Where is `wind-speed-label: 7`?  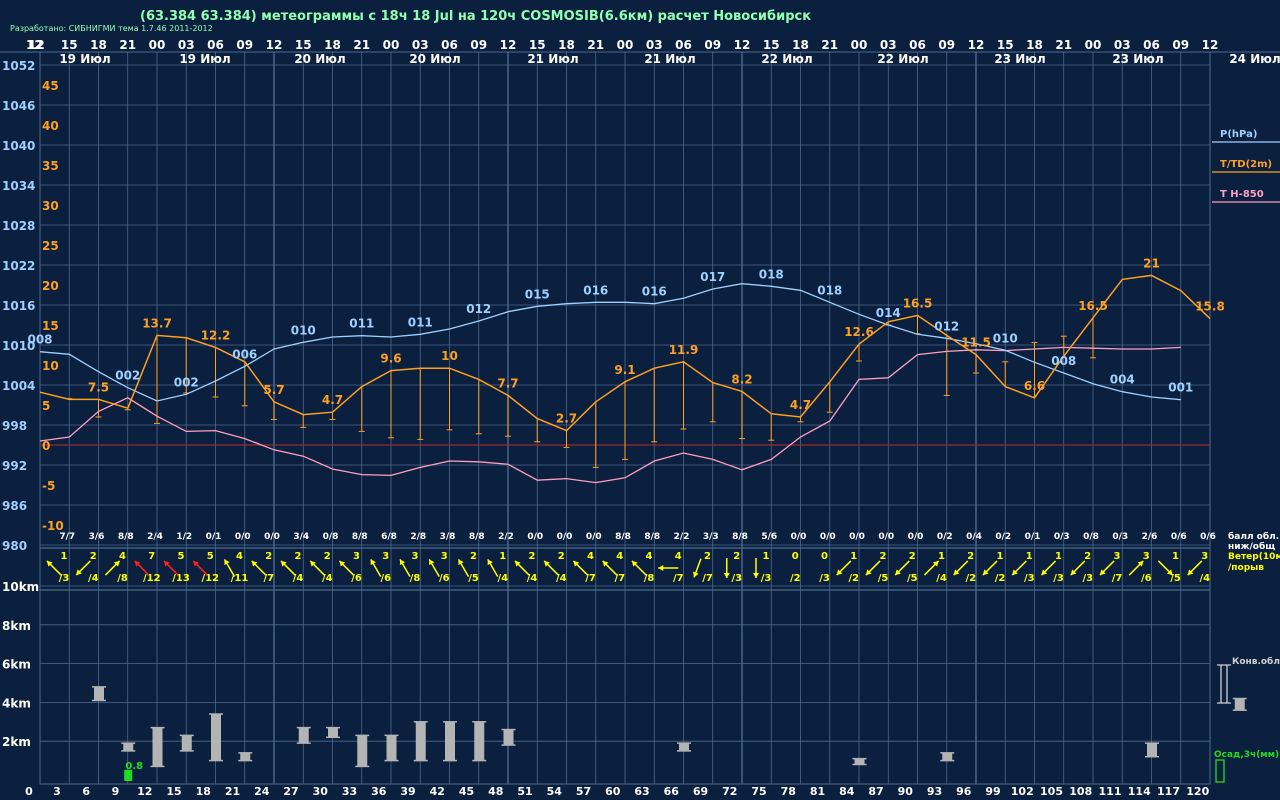 wind-speed-label: 7 is located at coordinates (151, 556).